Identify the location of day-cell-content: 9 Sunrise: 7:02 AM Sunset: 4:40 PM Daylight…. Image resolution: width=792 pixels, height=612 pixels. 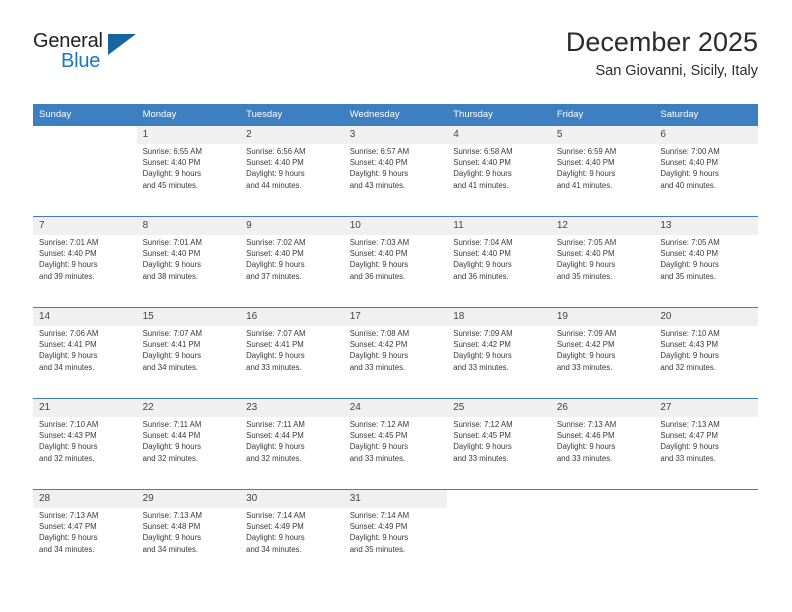
(292, 262).